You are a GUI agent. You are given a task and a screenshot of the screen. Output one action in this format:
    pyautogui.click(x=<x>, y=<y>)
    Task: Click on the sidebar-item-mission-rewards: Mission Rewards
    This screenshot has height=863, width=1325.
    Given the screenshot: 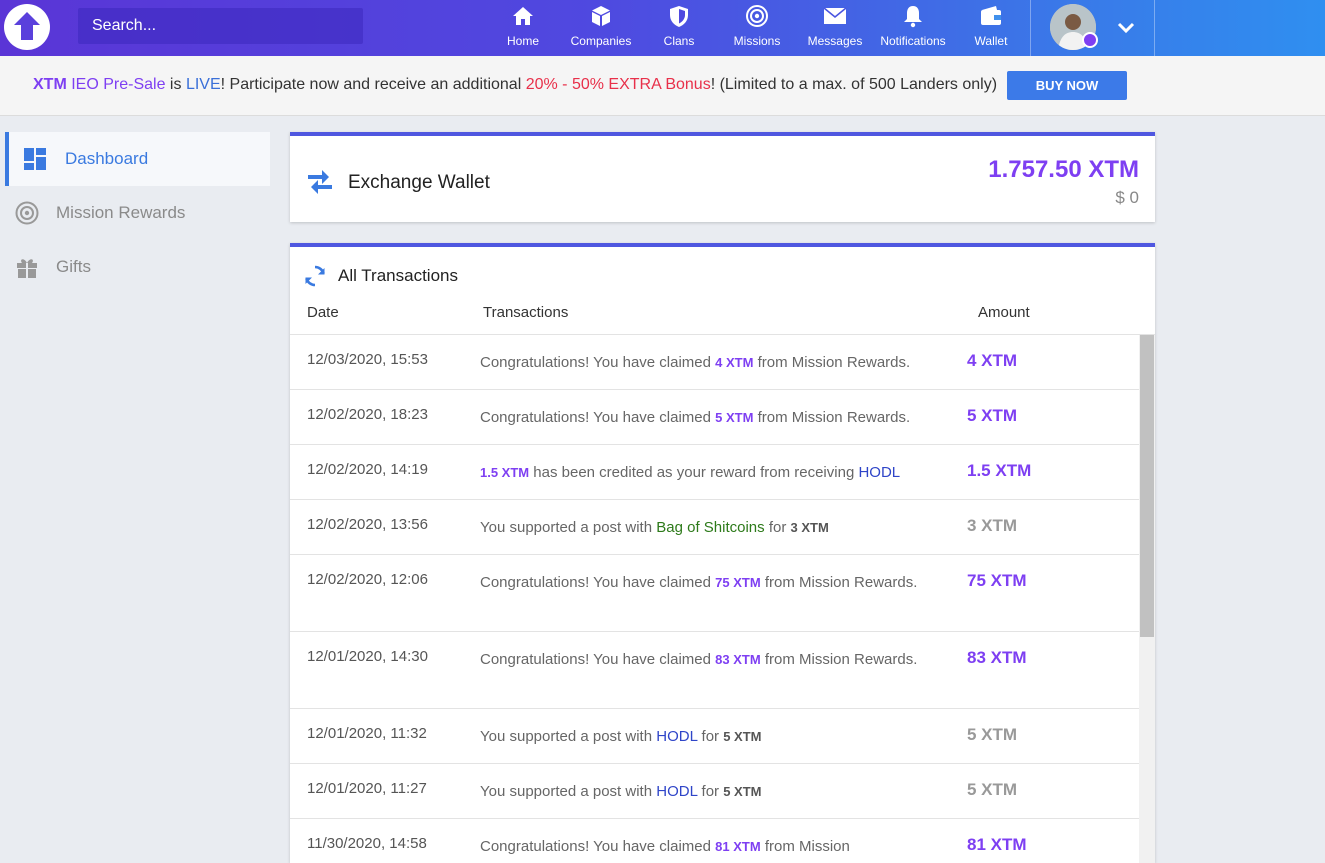 What is the action you would take?
    pyautogui.click(x=137, y=213)
    